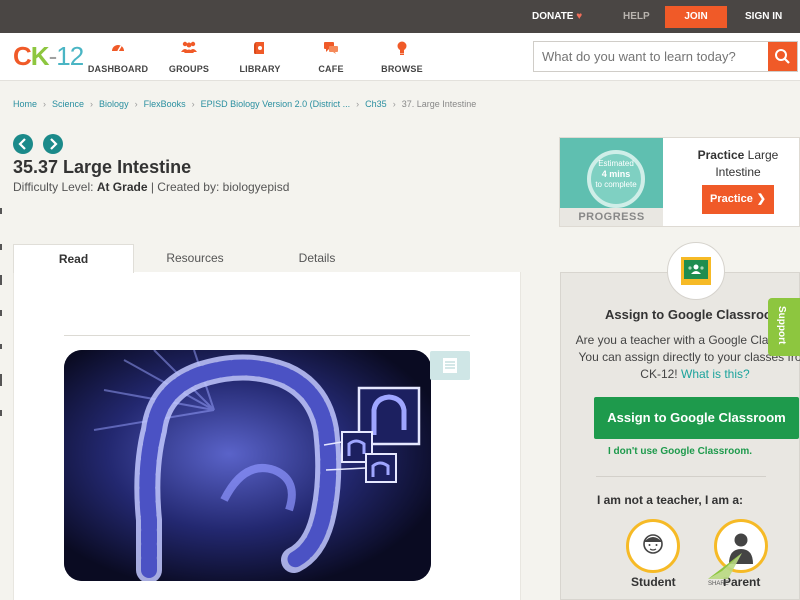 The height and width of the screenshot is (600, 800). What do you see at coordinates (680, 451) in the screenshot?
I see `dont-use-google-classroom-link: I don't use Google Classroom.` at bounding box center [680, 451].